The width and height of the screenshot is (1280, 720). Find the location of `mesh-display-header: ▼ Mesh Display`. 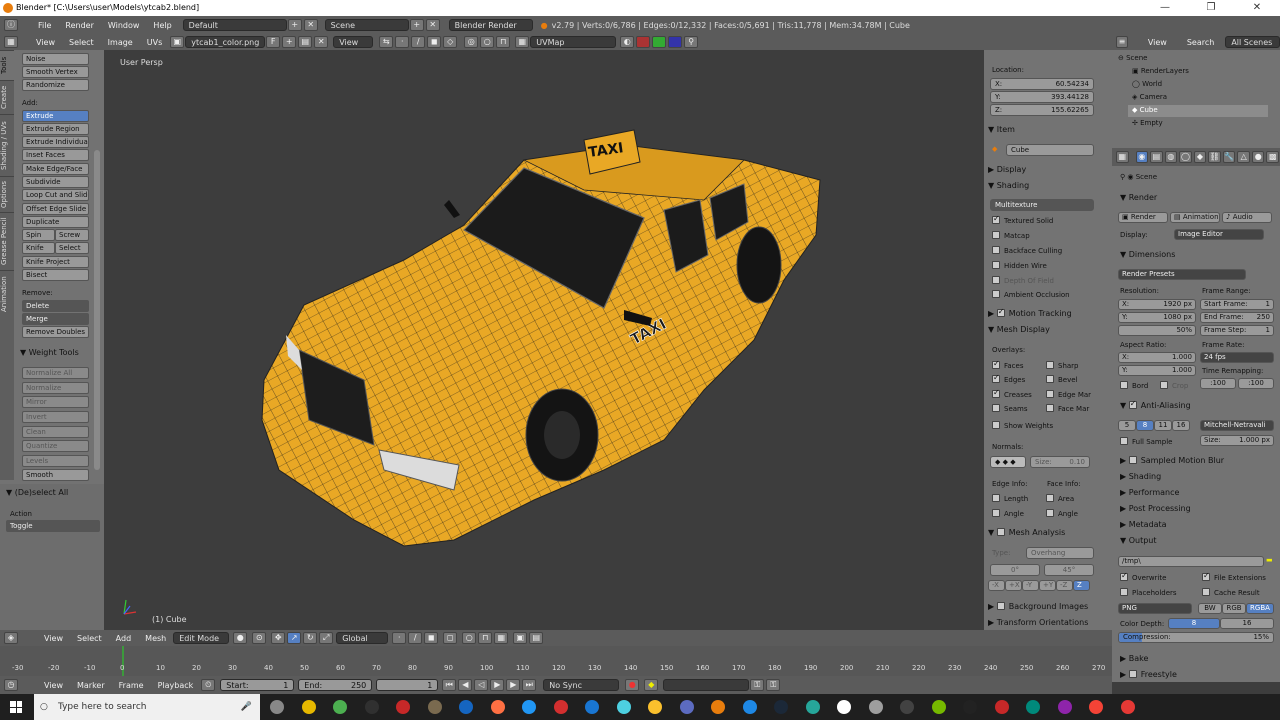

mesh-display-header: ▼ Mesh Display is located at coordinates (1048, 329).